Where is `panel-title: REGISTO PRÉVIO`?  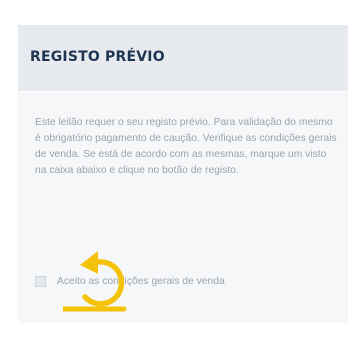 panel-title: REGISTO PRÉVIO is located at coordinates (97, 57).